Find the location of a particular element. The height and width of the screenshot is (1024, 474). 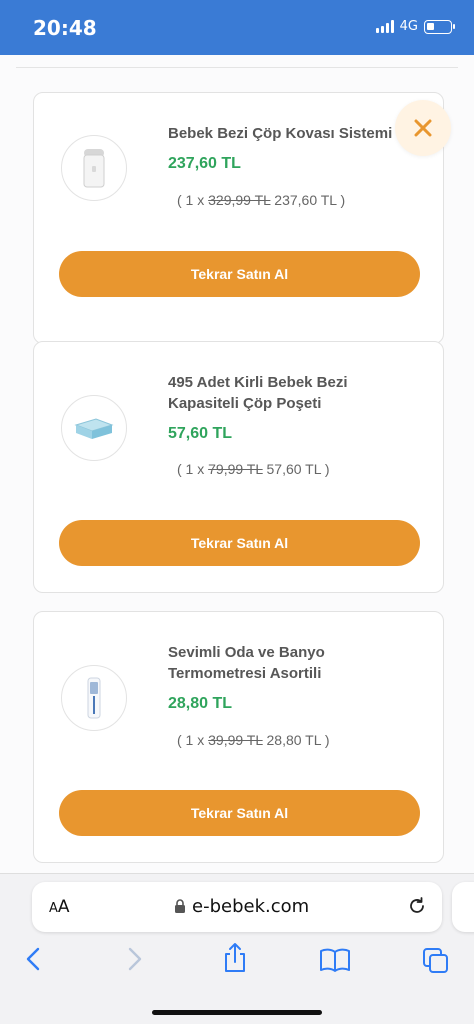

reload-icon is located at coordinates (417, 906).